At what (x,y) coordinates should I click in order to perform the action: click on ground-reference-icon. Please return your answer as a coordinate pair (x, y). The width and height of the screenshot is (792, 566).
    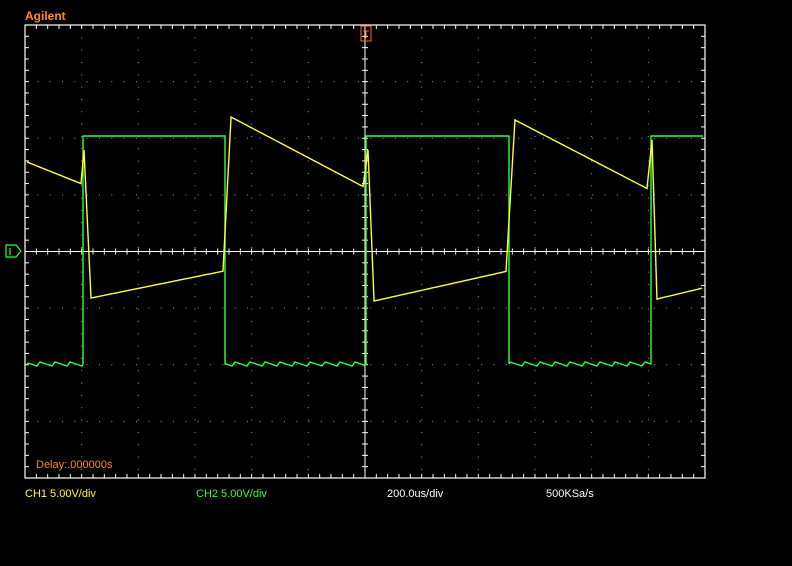
    Looking at the image, I should click on (13, 251).